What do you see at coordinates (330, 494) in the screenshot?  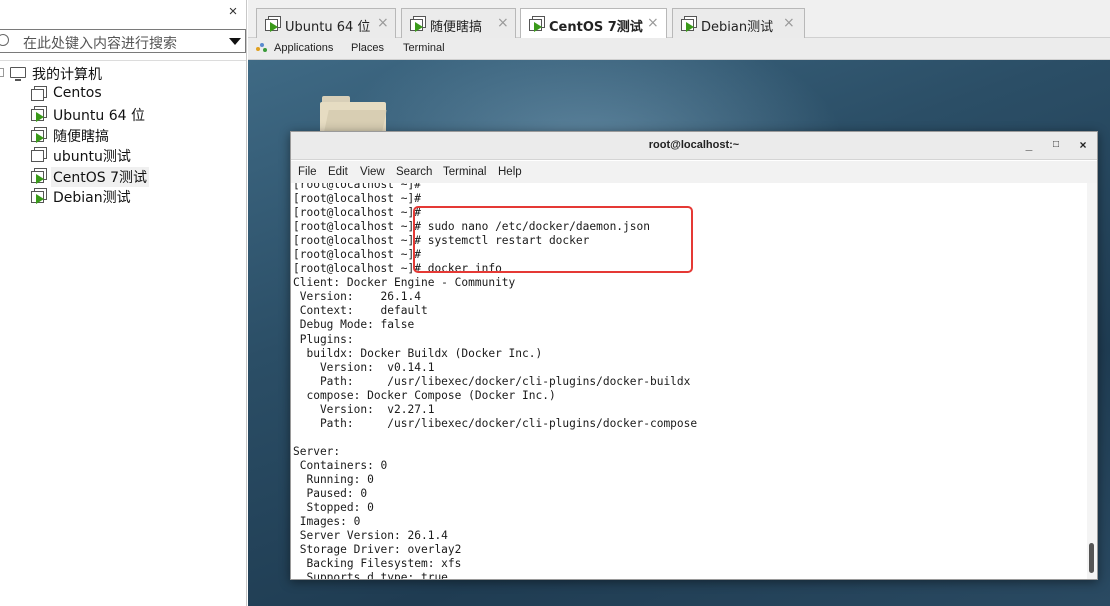 I see `terminal-line: Paused: 0` at bounding box center [330, 494].